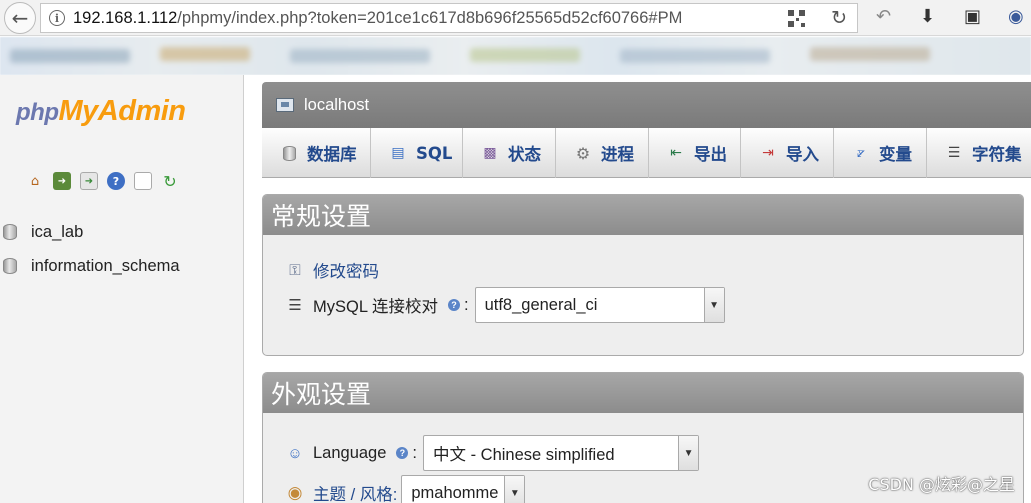  What do you see at coordinates (375, 307) in the screenshot?
I see `collation-label: MySQL 连接校对` at bounding box center [375, 307].